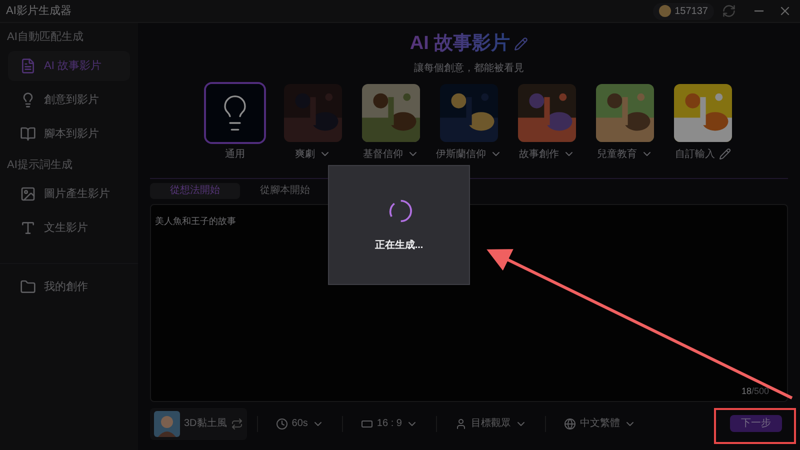  Describe the element at coordinates (391, 122) in the screenshot. I see `template-card: 基督信仰` at that location.